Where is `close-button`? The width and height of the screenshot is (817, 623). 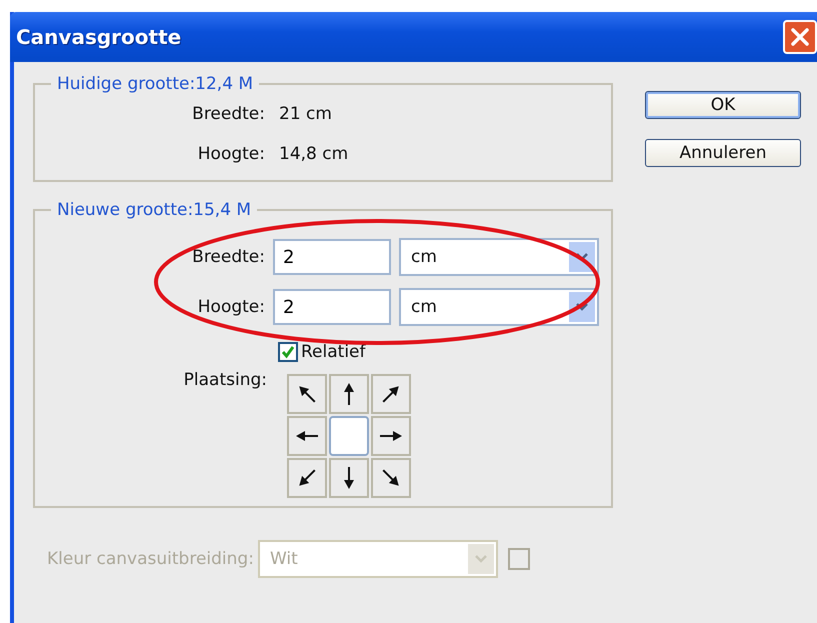
close-button is located at coordinates (800, 37).